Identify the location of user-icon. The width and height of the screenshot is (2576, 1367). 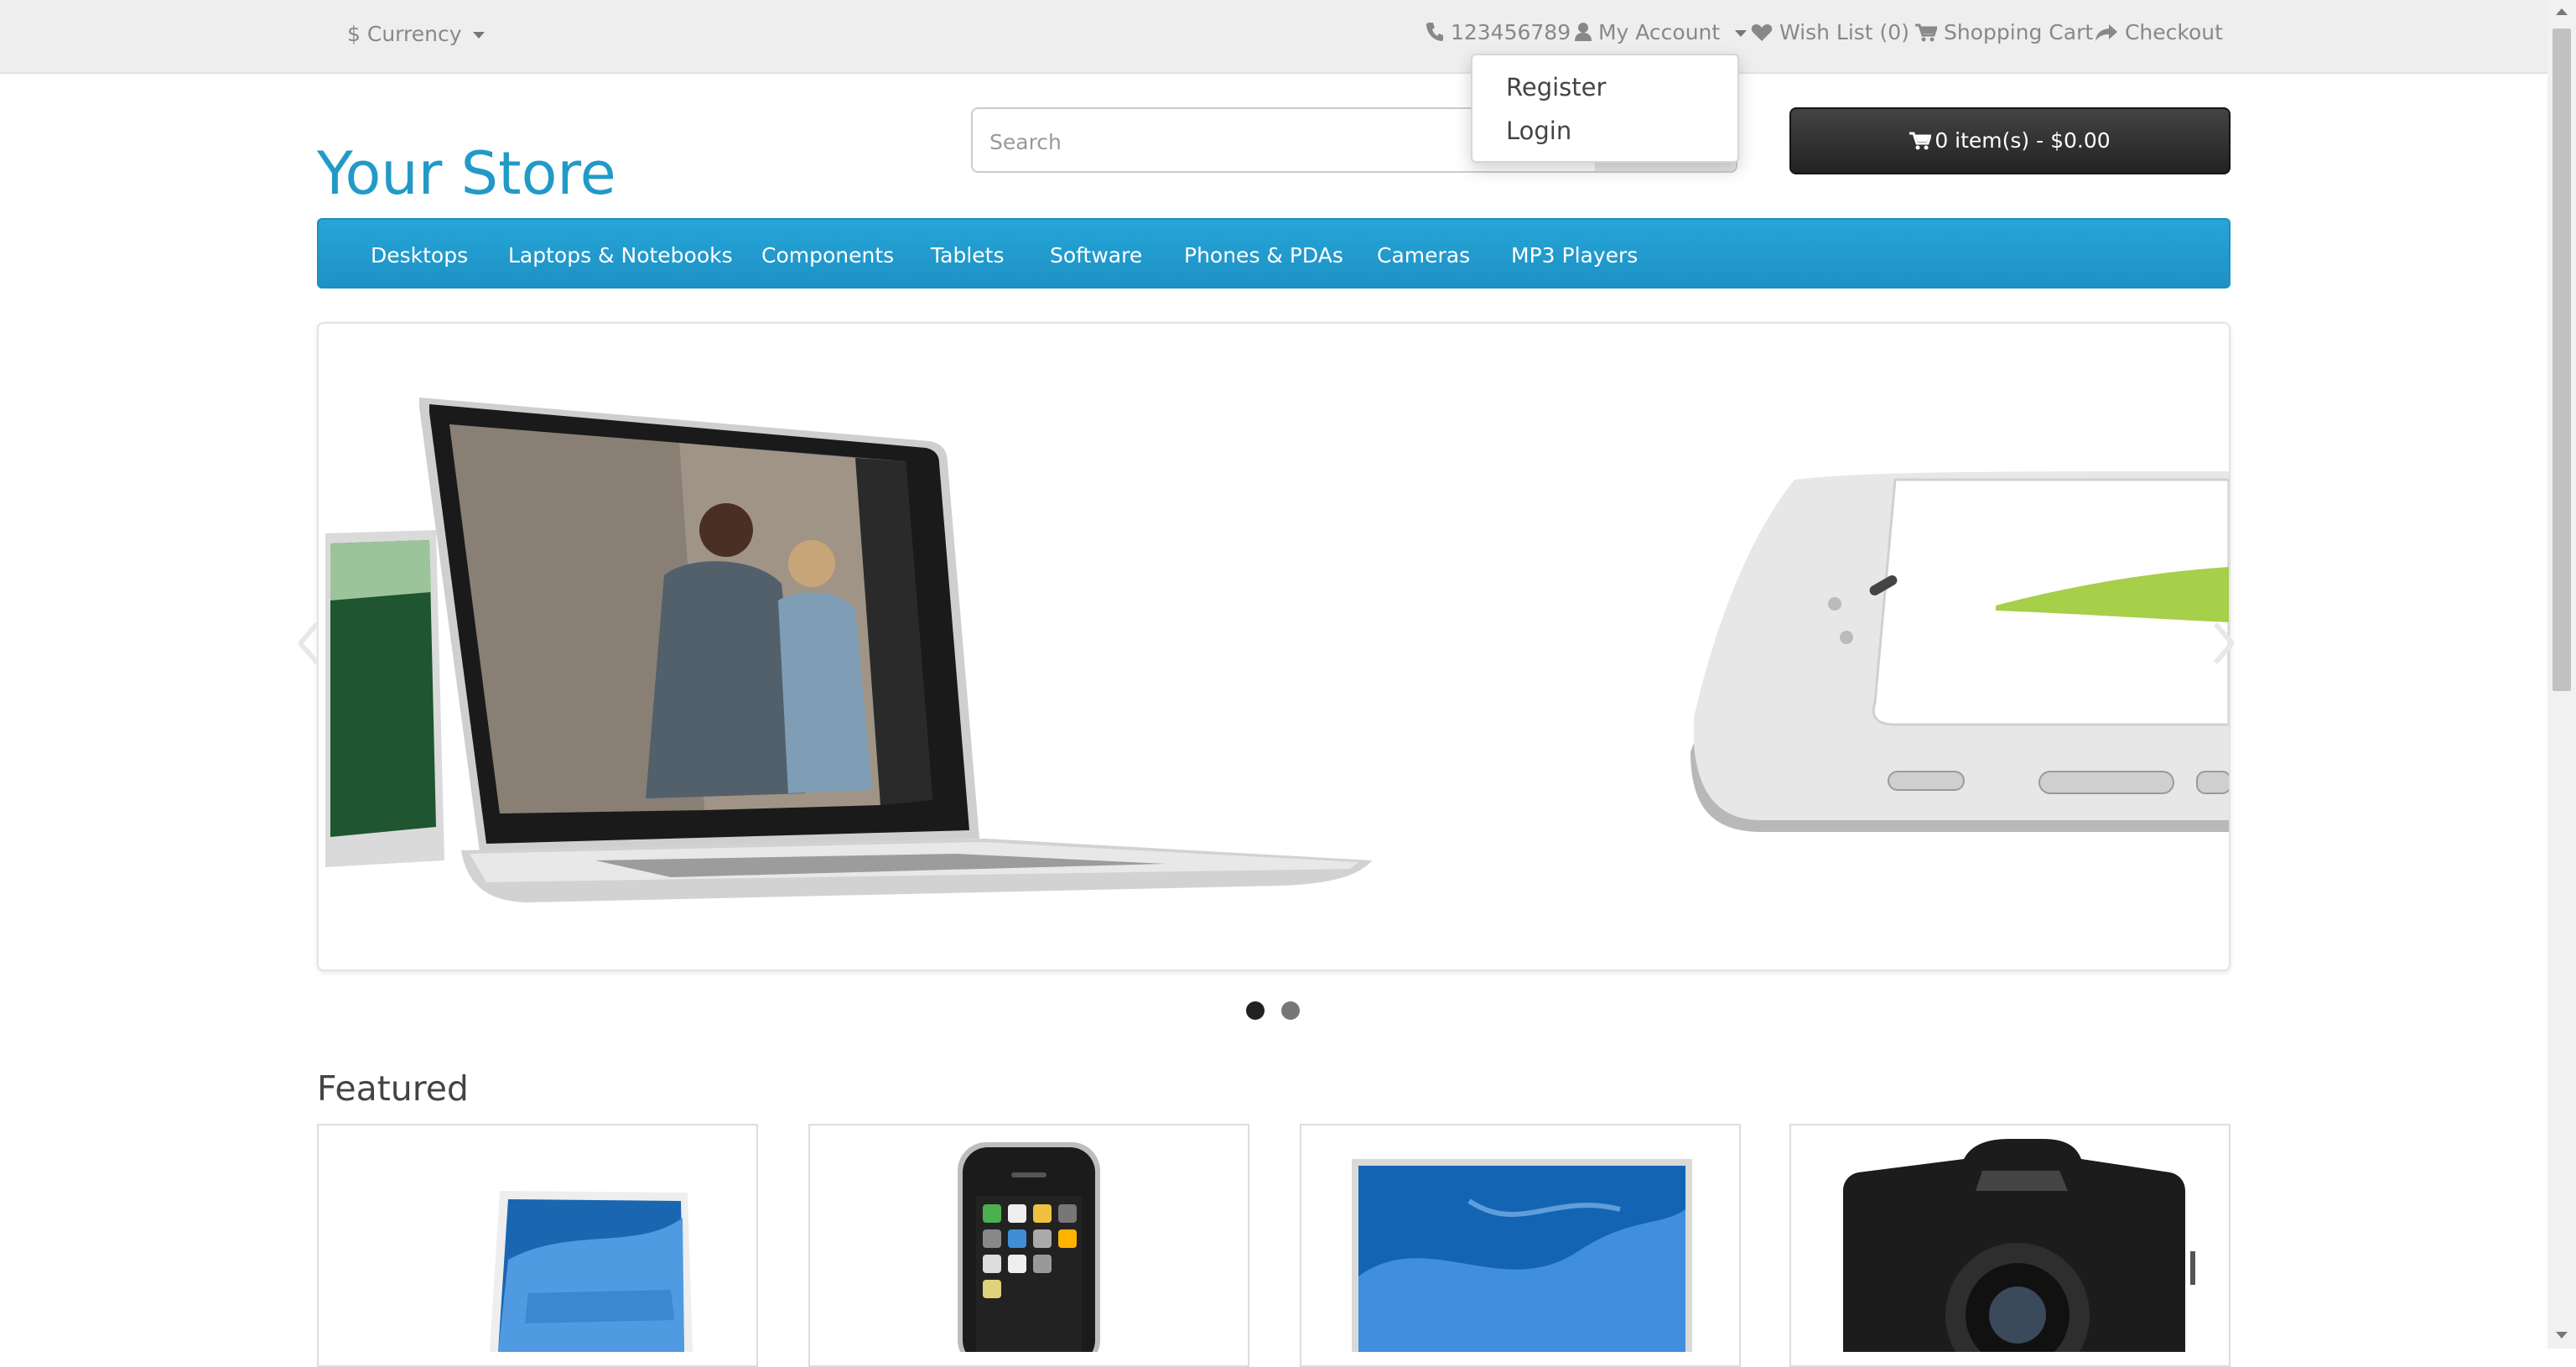
(1583, 32).